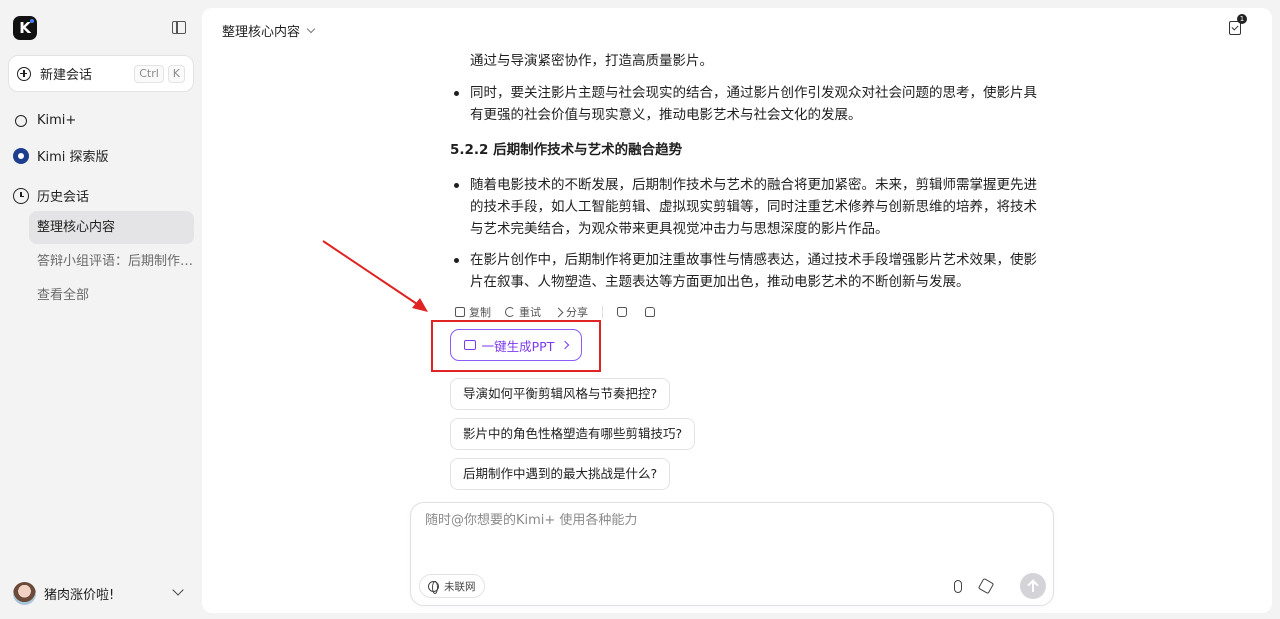 The image size is (1280, 619). I want to click on thumbs-down-icon, so click(650, 312).